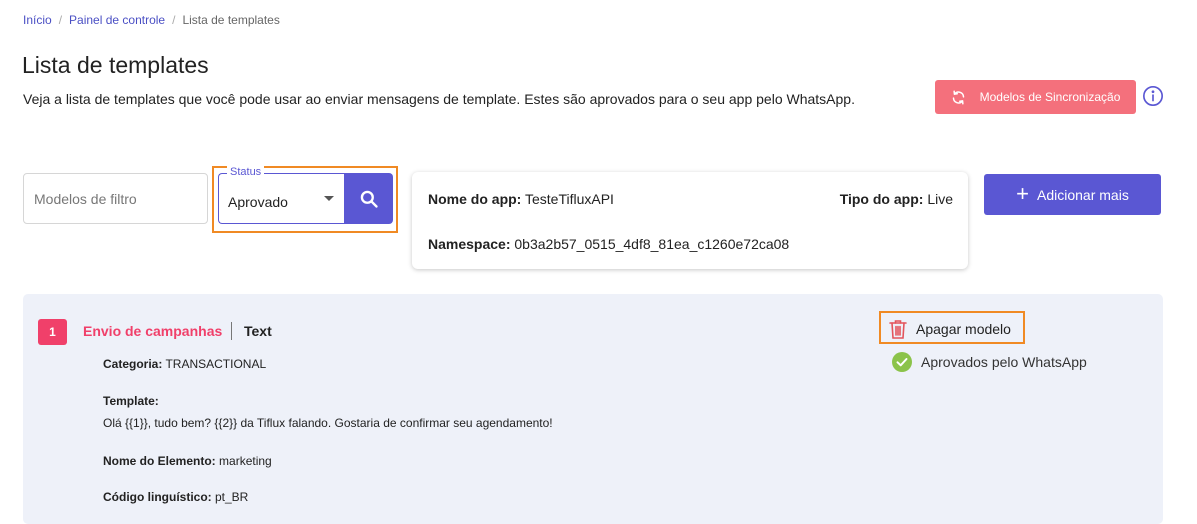  Describe the element at coordinates (131, 401) in the screenshot. I see `template-body-label: Template:` at that location.